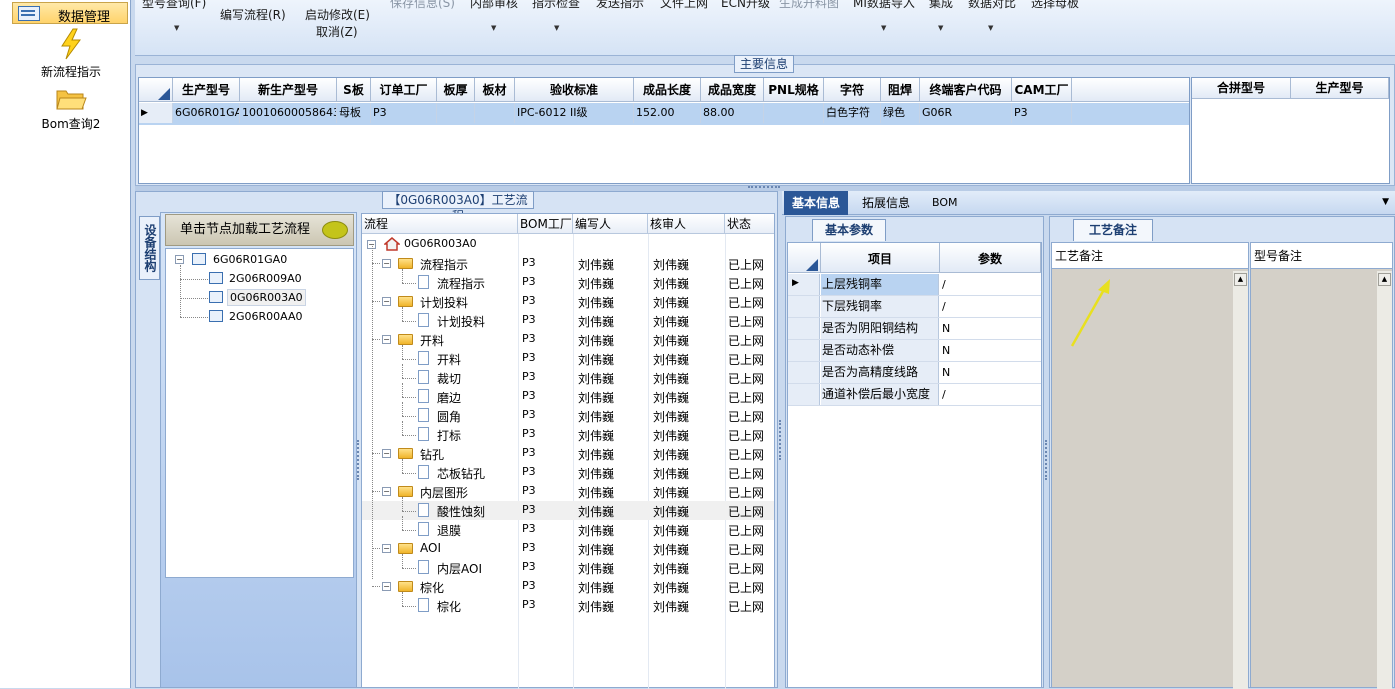 This screenshot has height=689, width=1395. I want to click on toolbar-file-online: 文件上网, so click(684, 5).